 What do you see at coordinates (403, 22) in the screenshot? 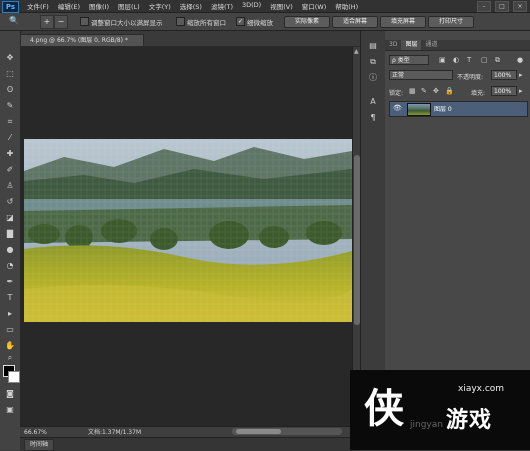
I see `fill-screen-button: 填充屏幕` at bounding box center [403, 22].